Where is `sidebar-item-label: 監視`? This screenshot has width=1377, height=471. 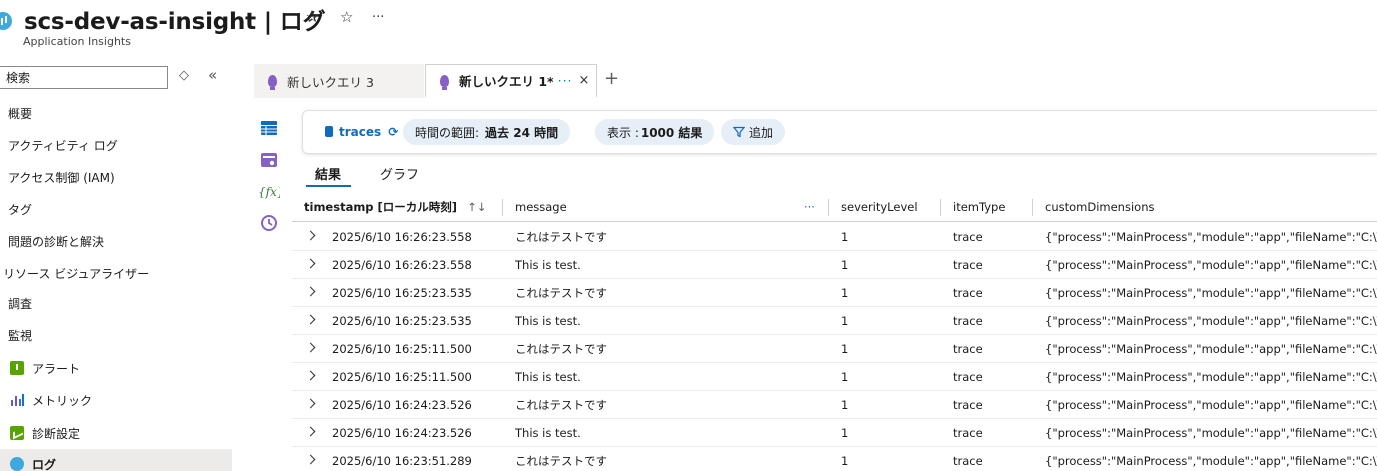
sidebar-item-label: 監視 is located at coordinates (20, 335).